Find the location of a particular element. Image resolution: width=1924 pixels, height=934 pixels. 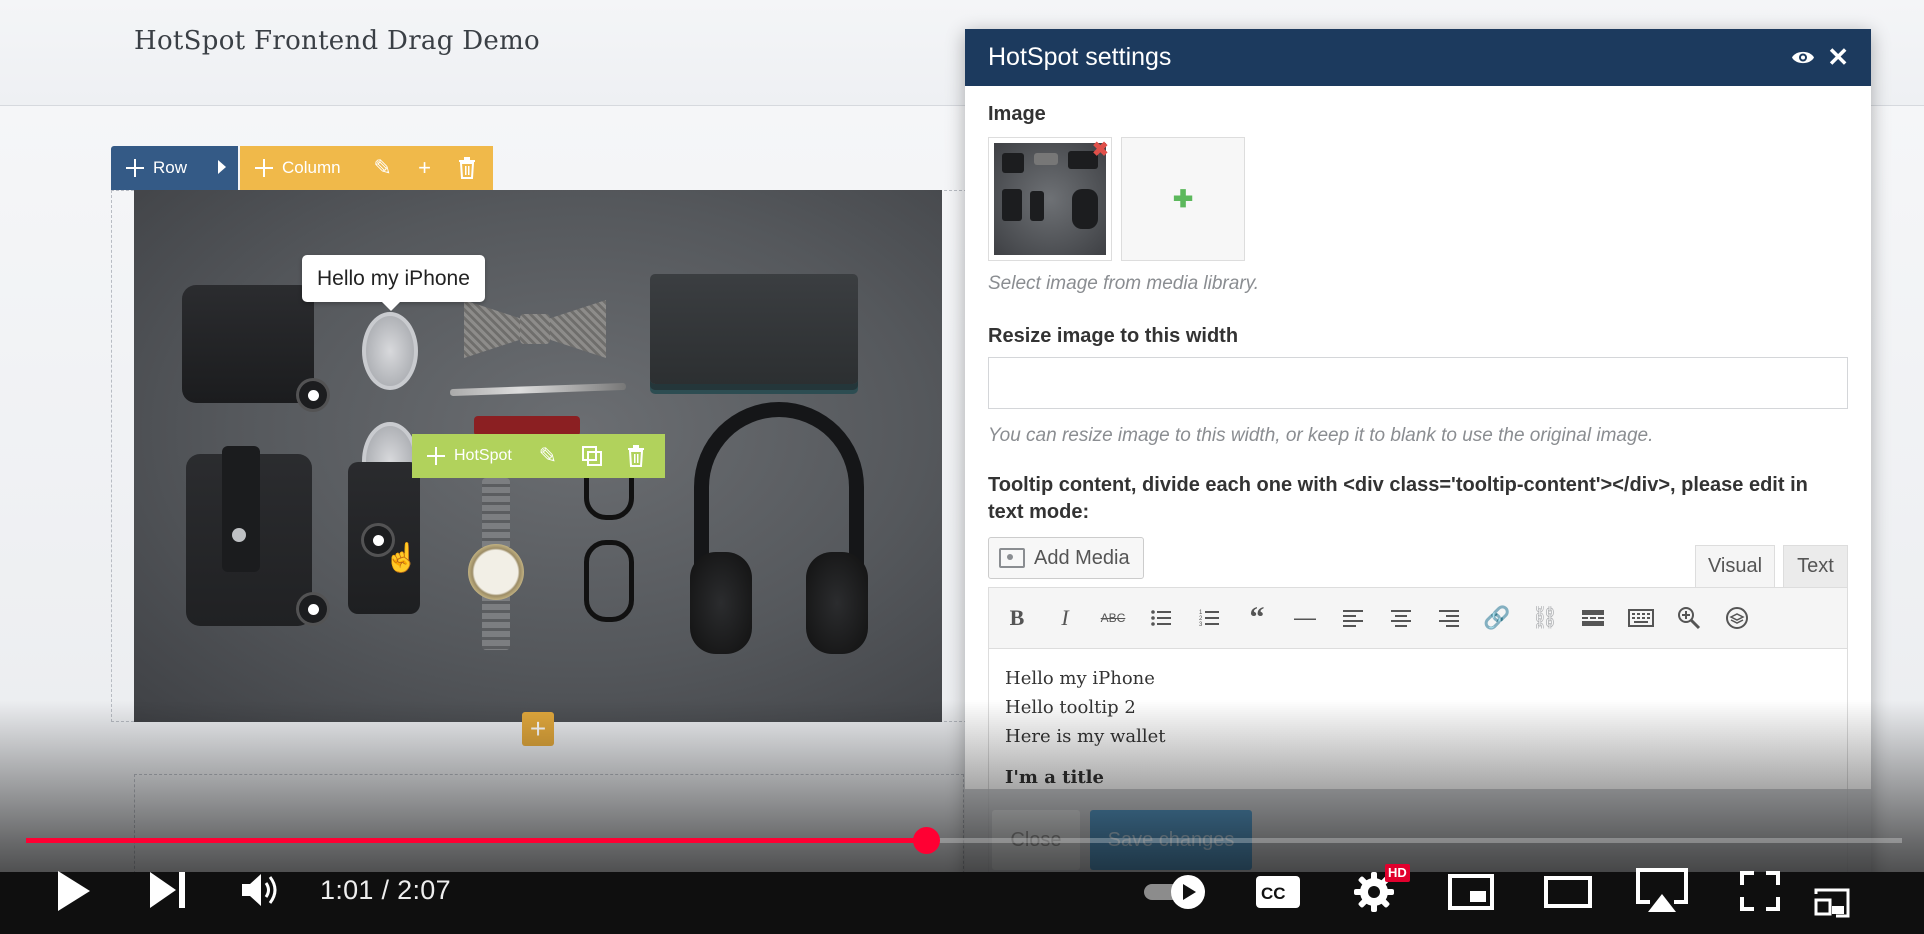

add-element-button: + is located at coordinates (538, 729).